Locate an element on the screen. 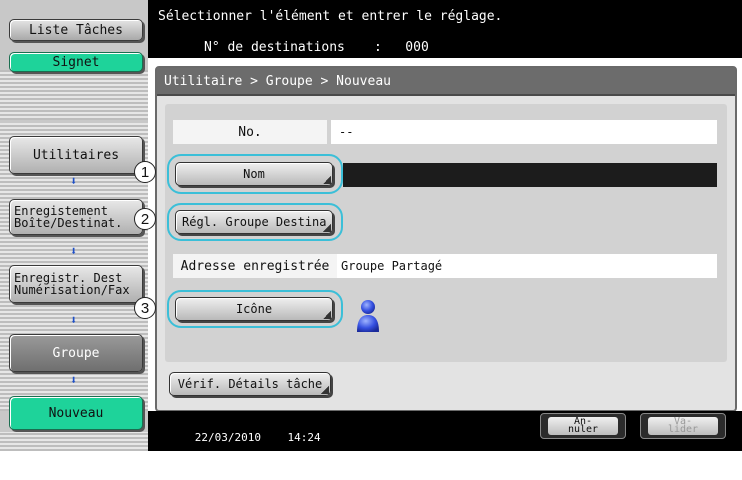 This screenshot has height=480, width=742. nom-button: Nom is located at coordinates (254, 174).